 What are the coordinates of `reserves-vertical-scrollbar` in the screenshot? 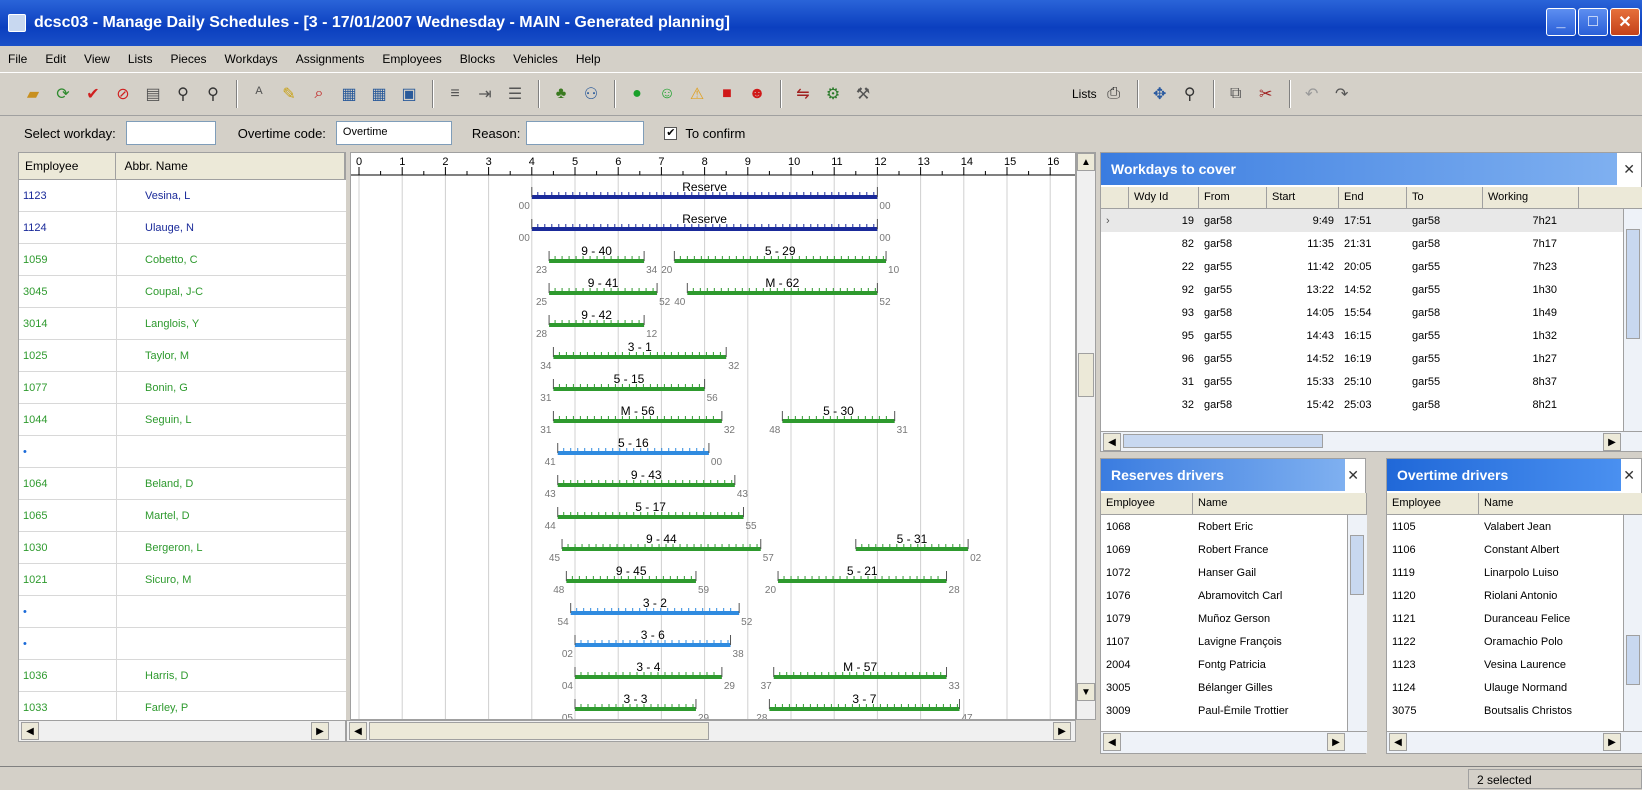 It's located at (1357, 623).